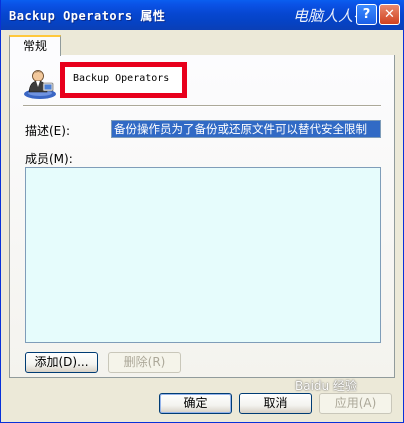 Image resolution: width=404 pixels, height=423 pixels. What do you see at coordinates (195, 403) in the screenshot?
I see `ok-button: 确定` at bounding box center [195, 403].